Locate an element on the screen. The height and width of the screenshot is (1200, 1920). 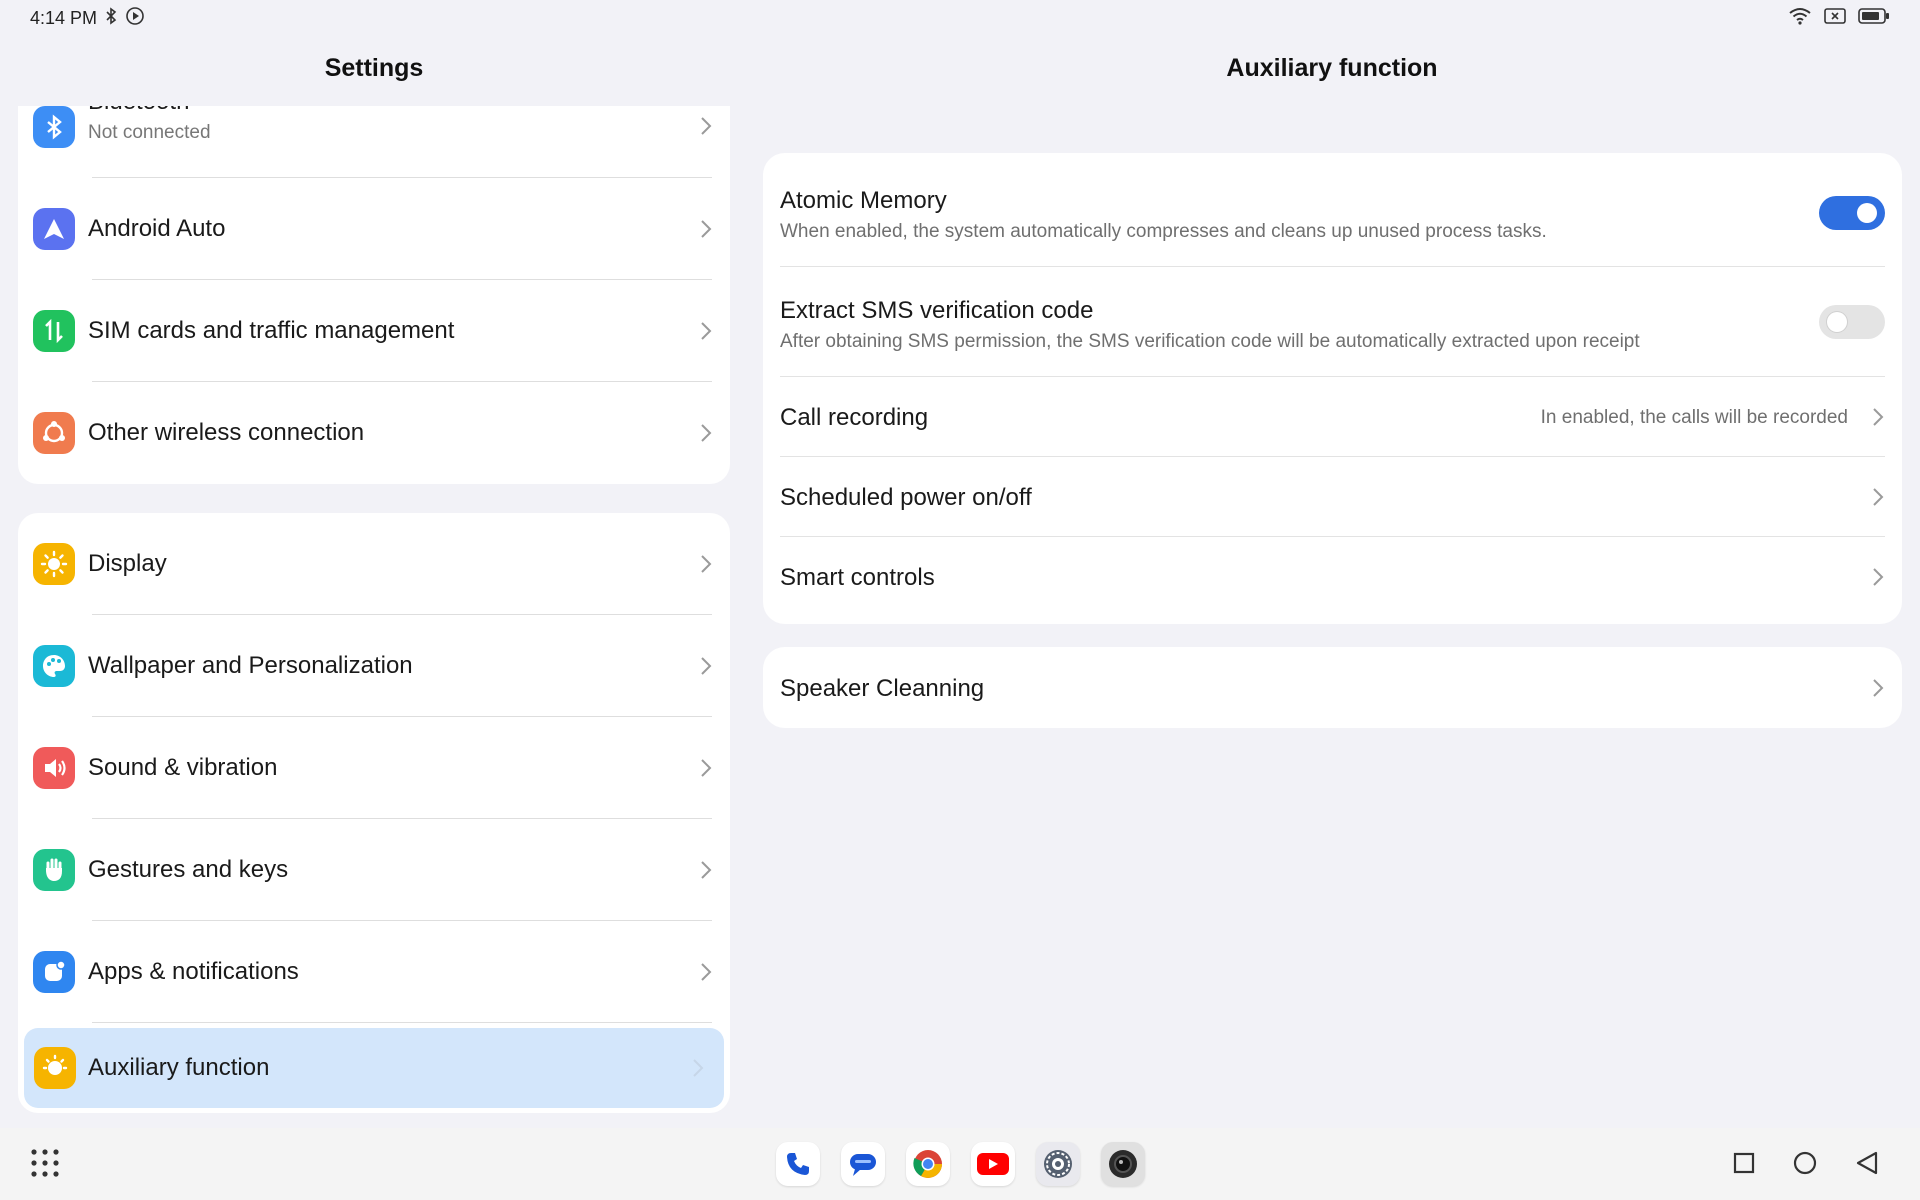
setting-title: Atomic Memory is located at coordinates (863, 200).